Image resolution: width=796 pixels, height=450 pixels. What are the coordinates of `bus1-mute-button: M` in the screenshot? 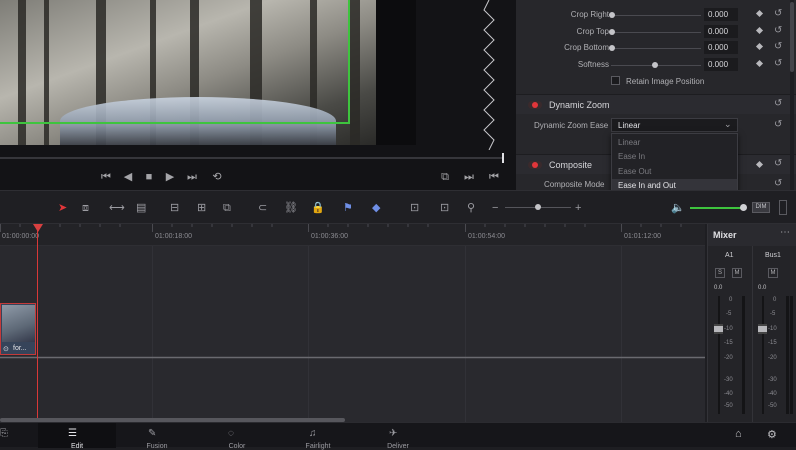 It's located at (773, 273).